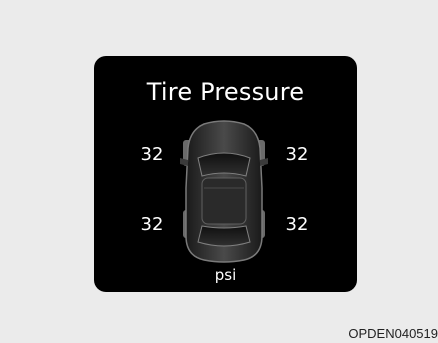 The width and height of the screenshot is (438, 343). Describe the element at coordinates (152, 224) in the screenshot. I see `rear-left-pressure: 32` at that location.